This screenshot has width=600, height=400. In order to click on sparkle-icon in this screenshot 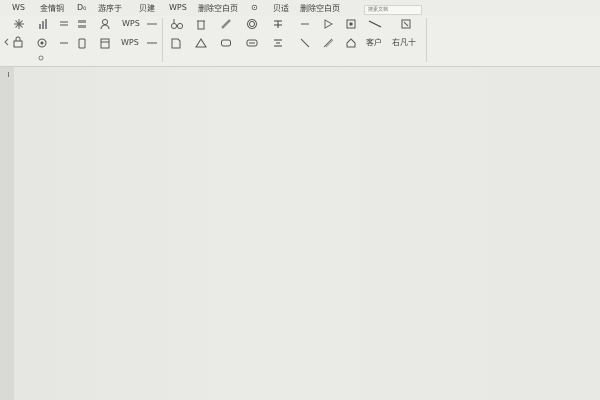, I will do `click(19, 24)`.